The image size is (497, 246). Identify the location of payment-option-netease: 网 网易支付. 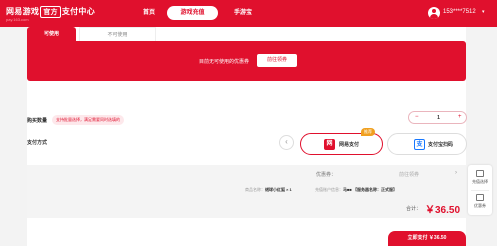
(341, 144).